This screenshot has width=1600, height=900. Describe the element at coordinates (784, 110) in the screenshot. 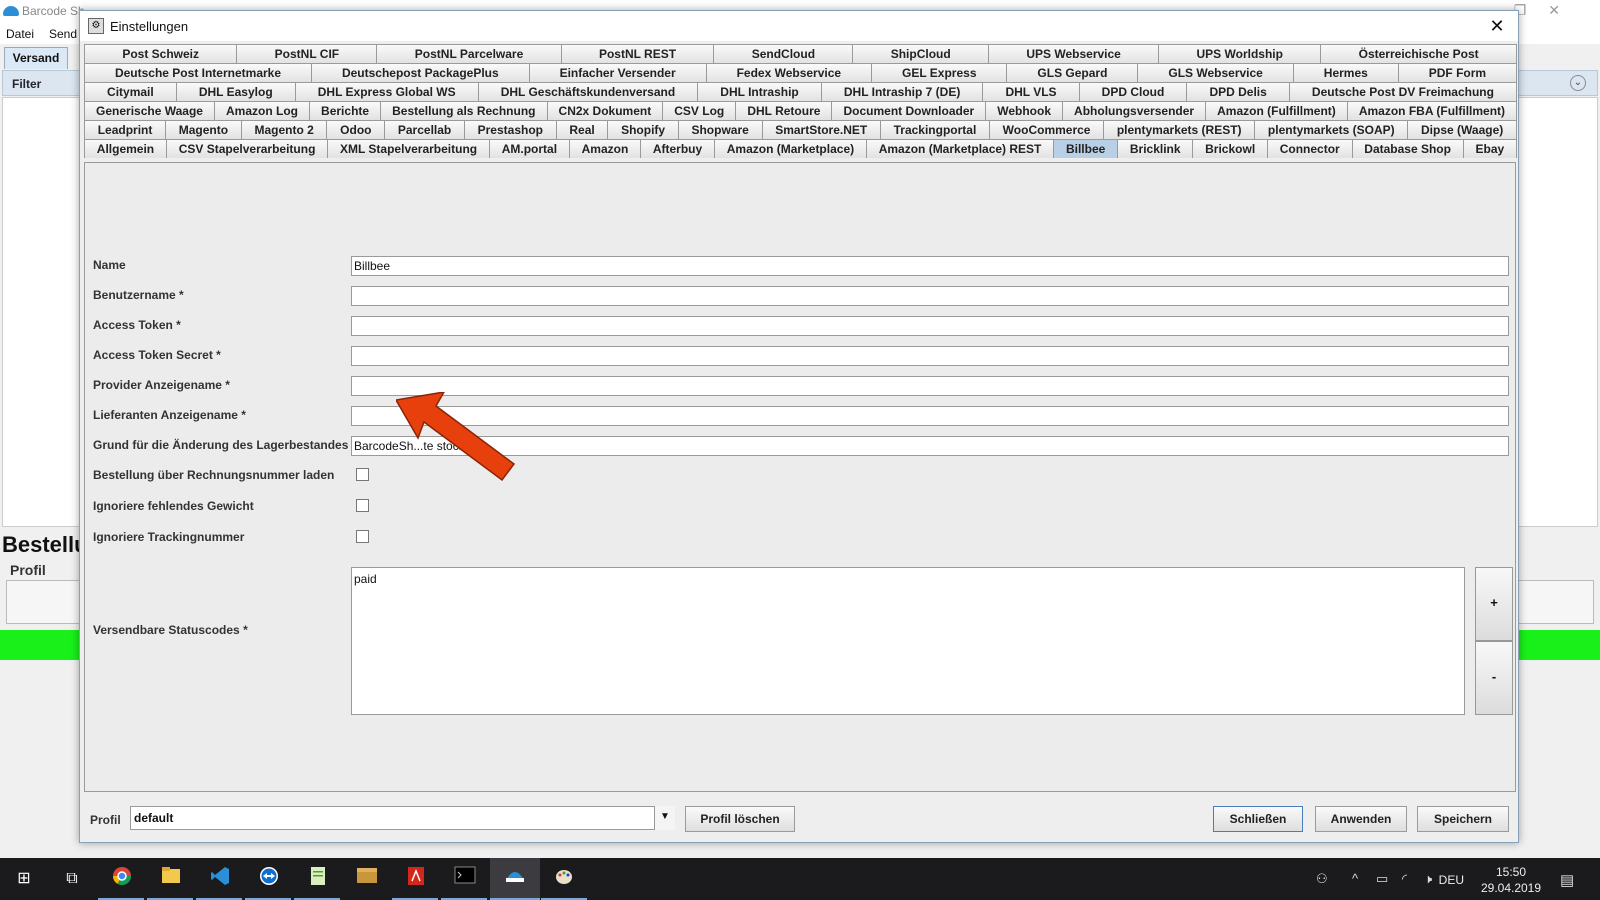

I see `settings-tab: DHL Retoure` at that location.